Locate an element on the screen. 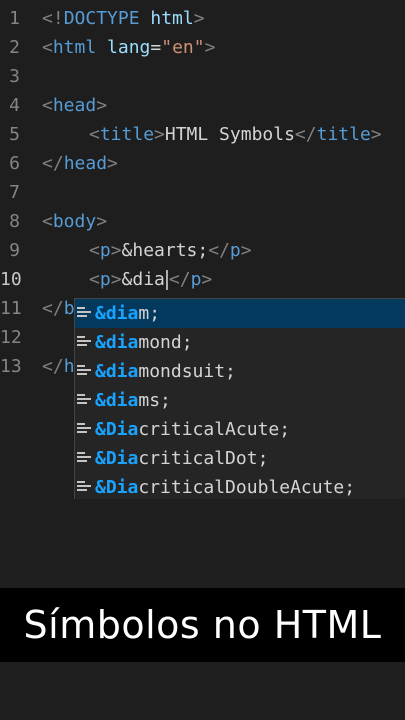 The width and height of the screenshot is (405, 720). suggestion-item: &DiacriticalAcute; is located at coordinates (240, 429).